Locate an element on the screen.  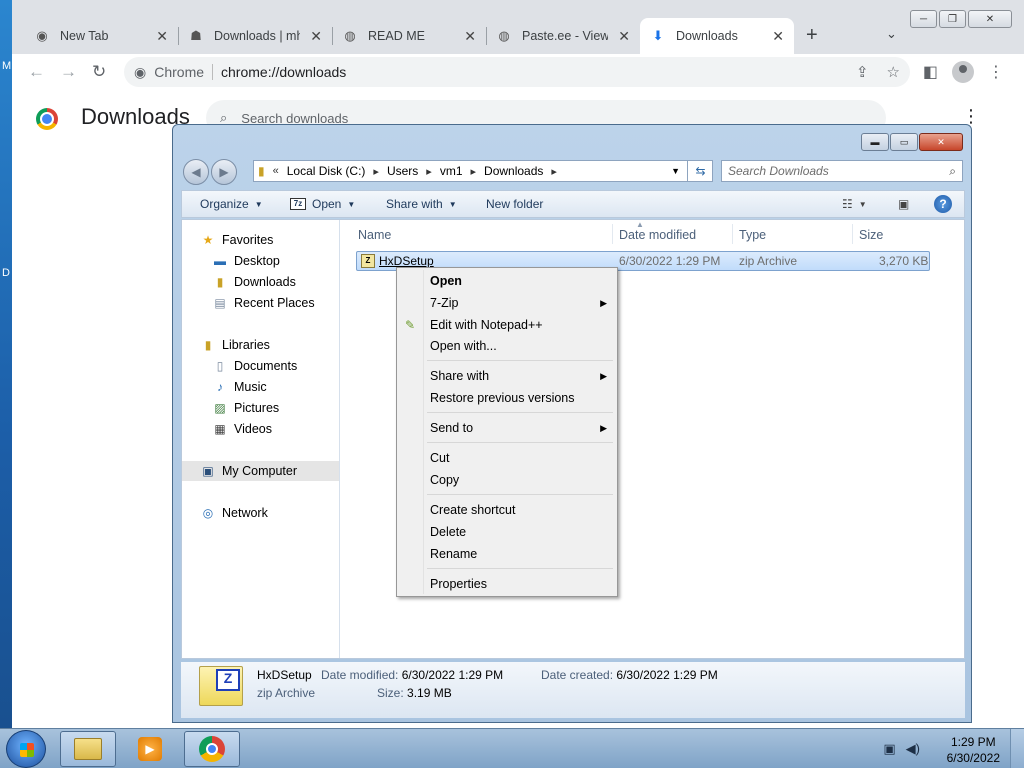
open-button: 7z Open ▼ is located at coordinates (322, 204).